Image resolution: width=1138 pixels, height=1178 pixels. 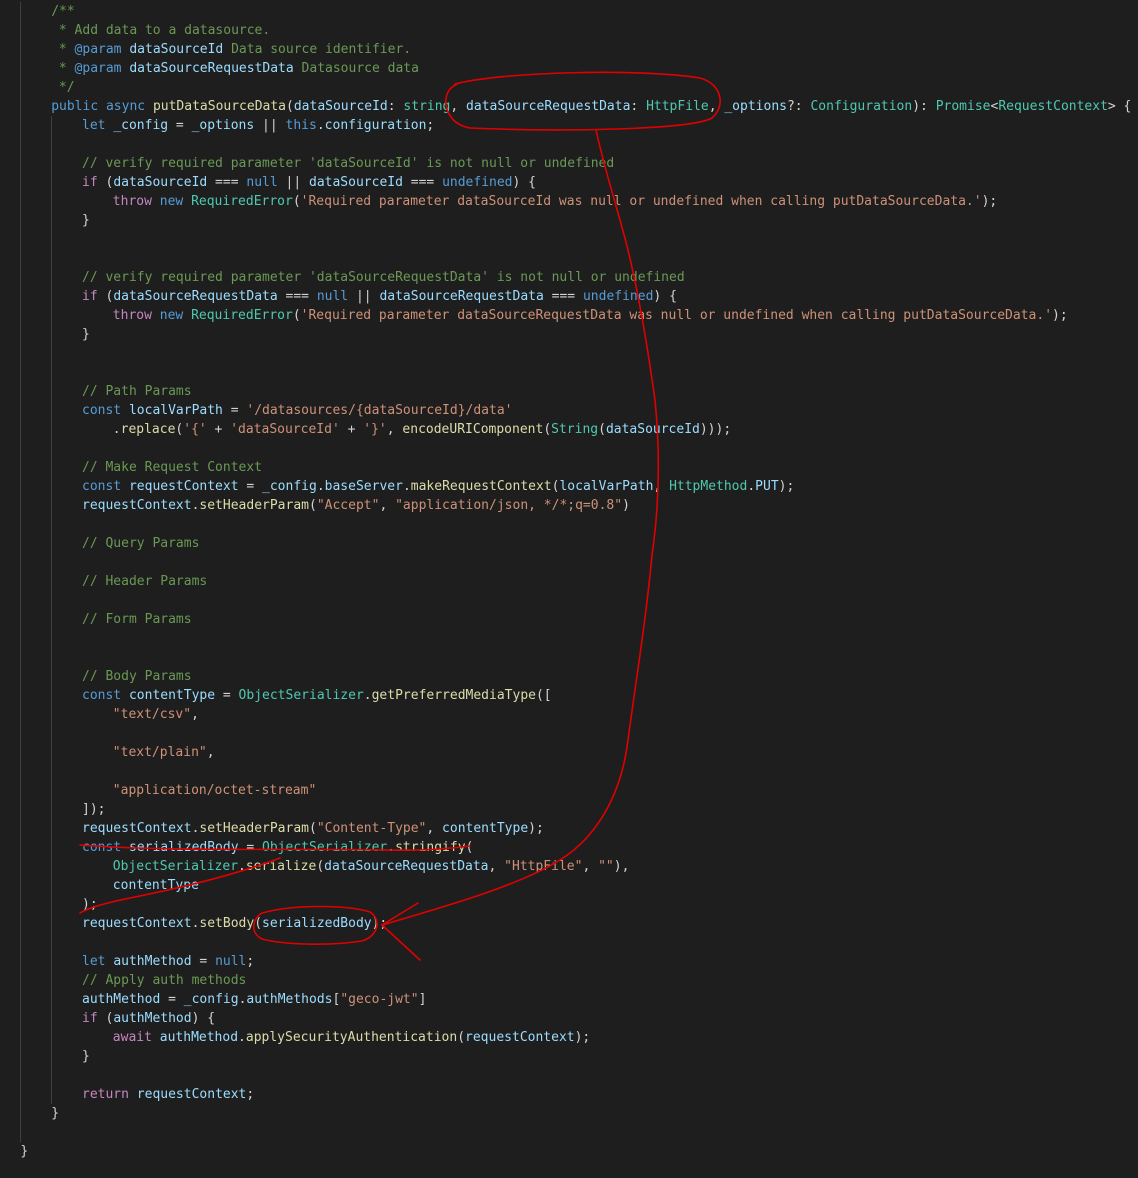 I want to click on code-line: "text/csv",, so click(x=569, y=714).